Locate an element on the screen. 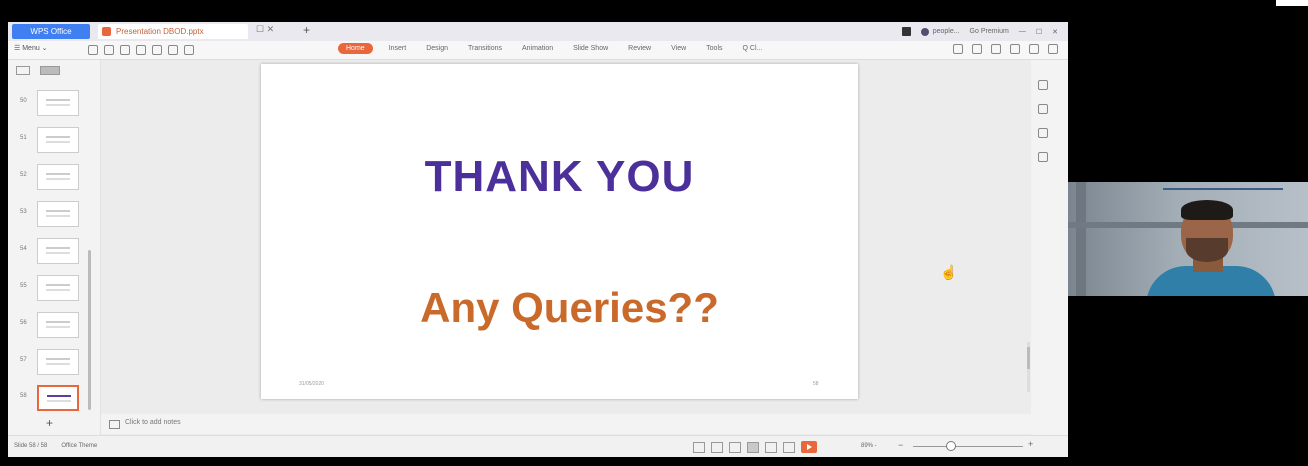 This screenshot has width=1308, height=466. thumbnail-row: 56 is located at coordinates (54, 327).